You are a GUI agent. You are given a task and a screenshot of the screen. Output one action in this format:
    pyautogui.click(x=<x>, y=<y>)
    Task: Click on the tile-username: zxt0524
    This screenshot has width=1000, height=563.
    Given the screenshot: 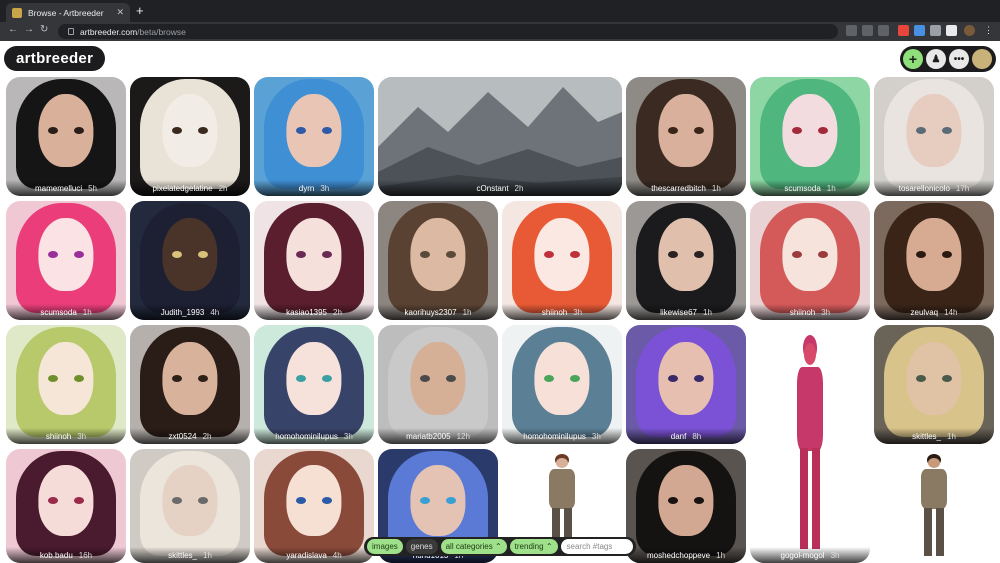 What is the action you would take?
    pyautogui.click(x=183, y=436)
    